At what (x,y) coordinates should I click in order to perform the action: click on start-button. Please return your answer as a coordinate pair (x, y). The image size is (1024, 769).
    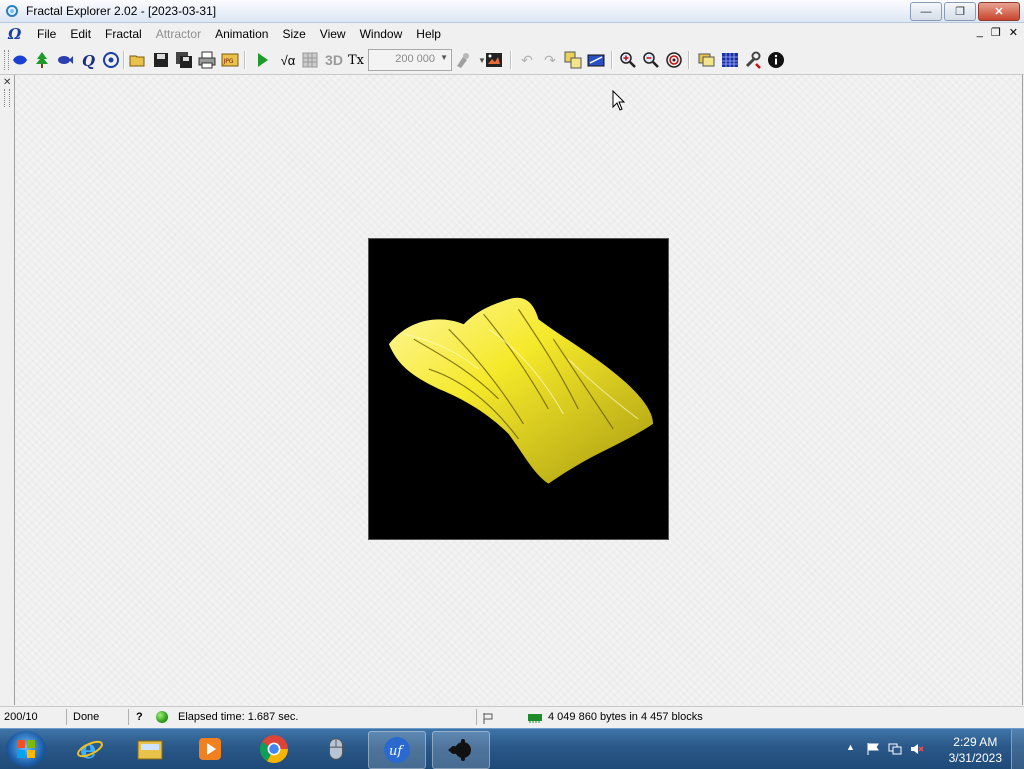
    Looking at the image, I should click on (26, 749).